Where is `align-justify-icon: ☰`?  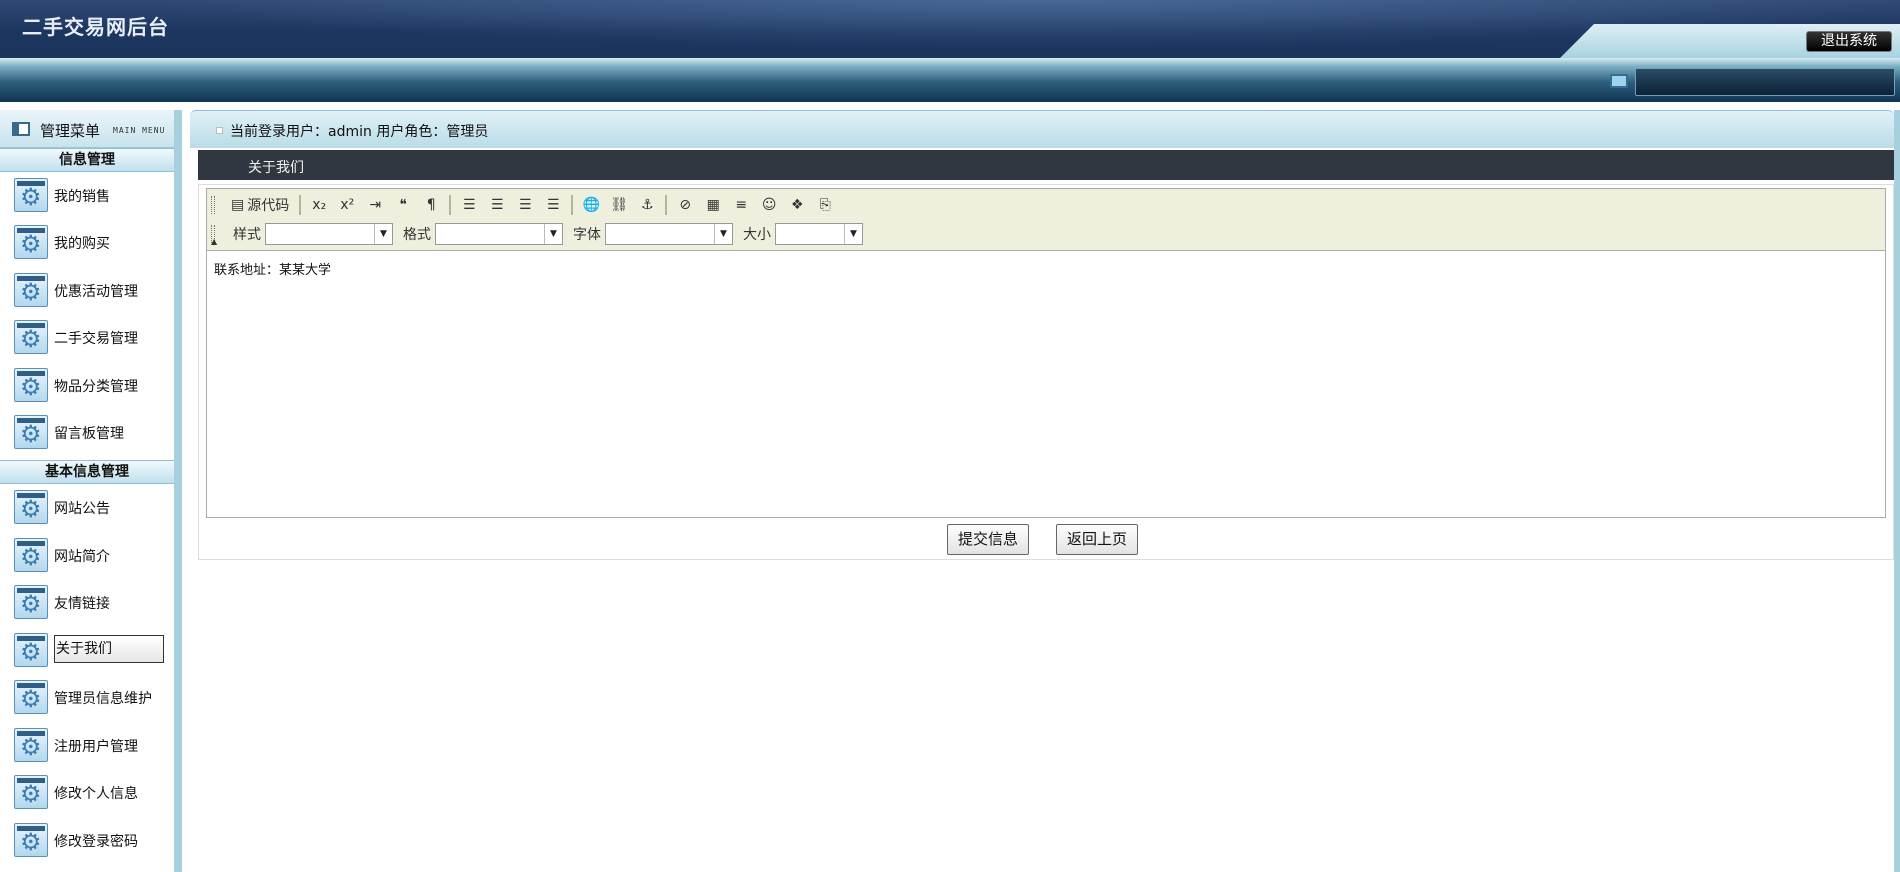 align-justify-icon: ☰ is located at coordinates (553, 205).